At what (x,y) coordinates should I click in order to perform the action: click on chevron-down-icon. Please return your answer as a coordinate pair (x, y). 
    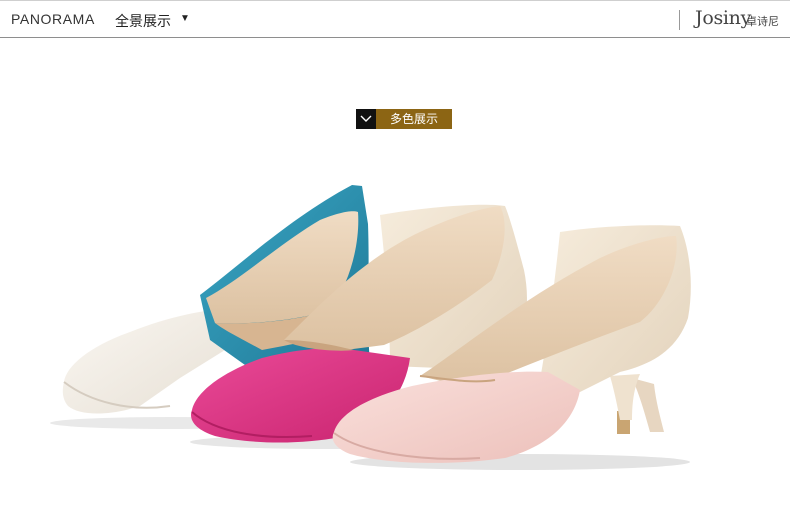
    Looking at the image, I should click on (366, 119).